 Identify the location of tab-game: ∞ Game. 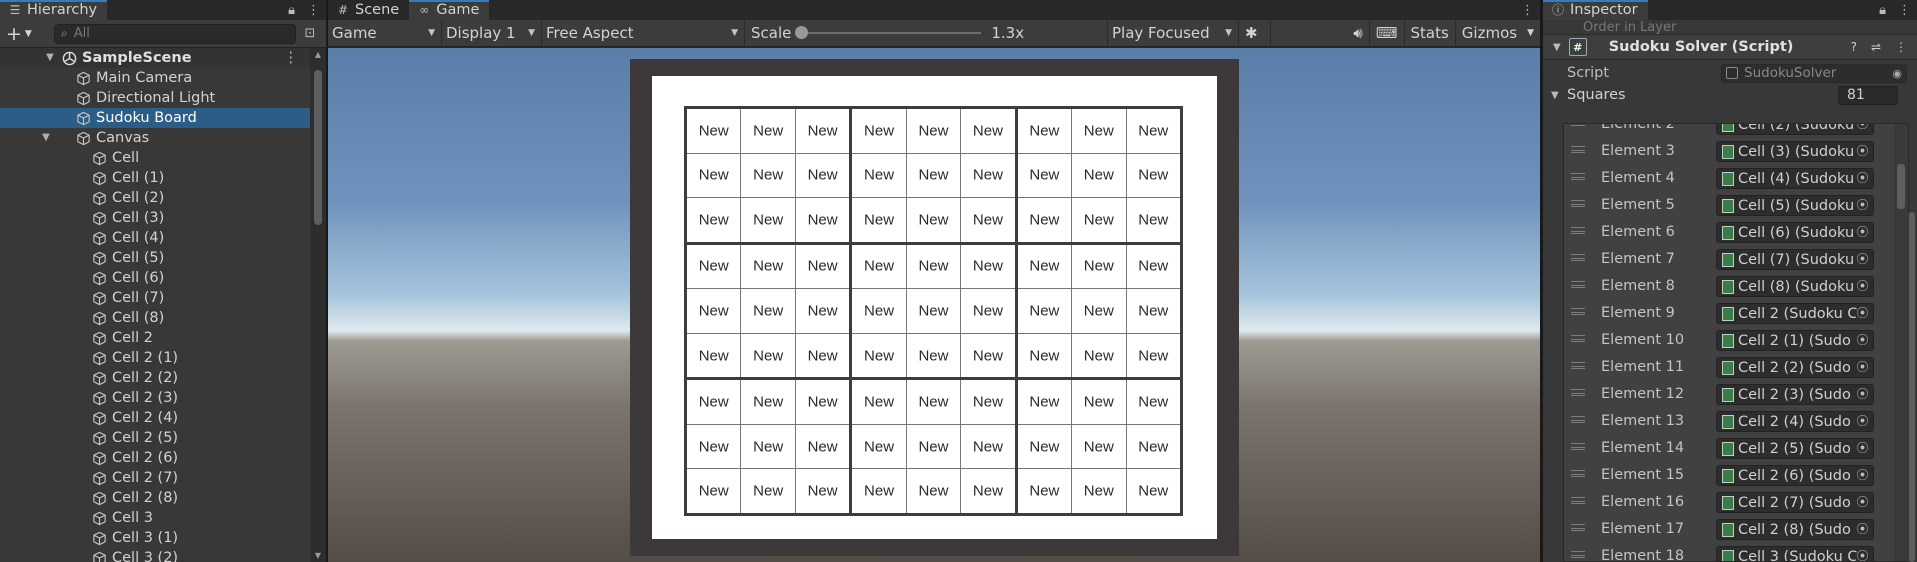
(449, 10).